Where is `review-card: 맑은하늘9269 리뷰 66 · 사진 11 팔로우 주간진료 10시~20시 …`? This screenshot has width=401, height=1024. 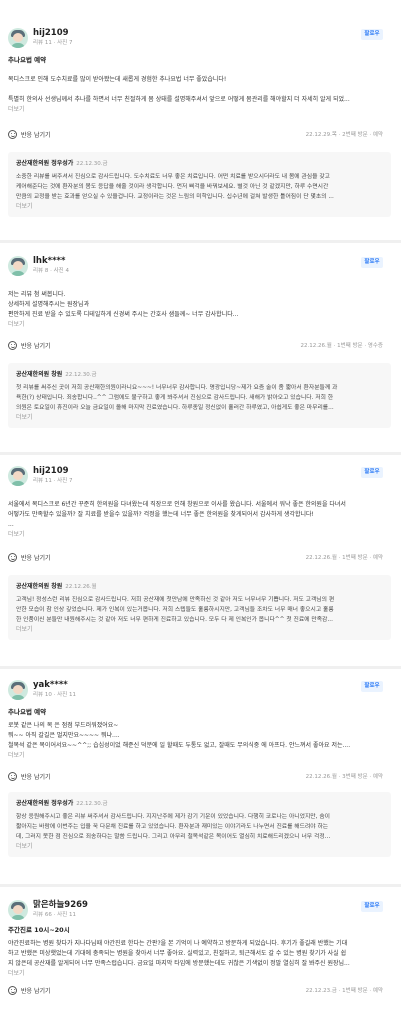
review-card: 맑은하늘9269 리뷰 66 · 사진 11 팔로우 주간진료 10시~20시 … is located at coordinates (200, 948).